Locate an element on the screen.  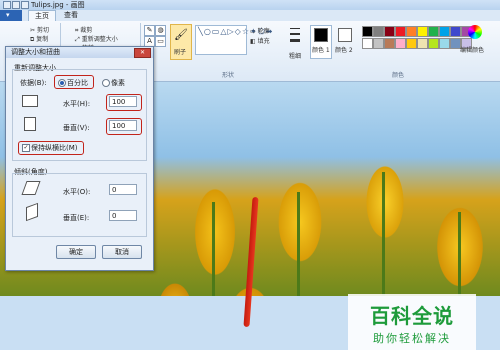
color-palette is located at coordinates (417, 38).